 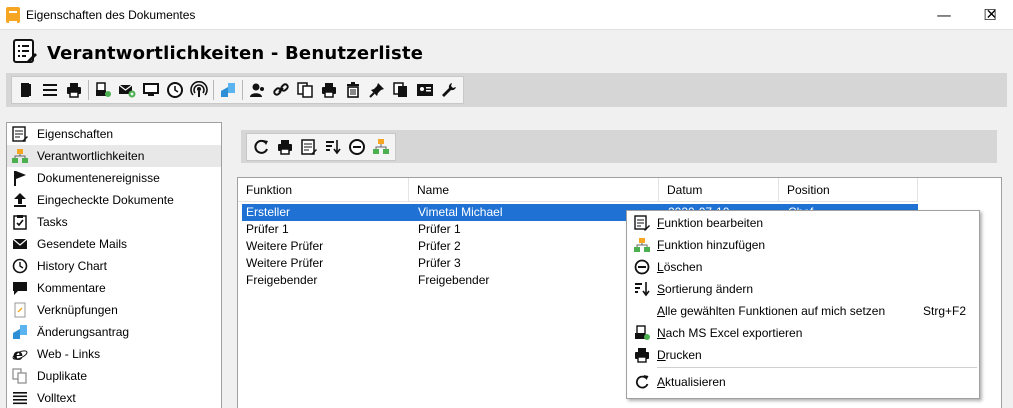 I want to click on sidebar-item-label: Tasks, so click(x=52, y=222).